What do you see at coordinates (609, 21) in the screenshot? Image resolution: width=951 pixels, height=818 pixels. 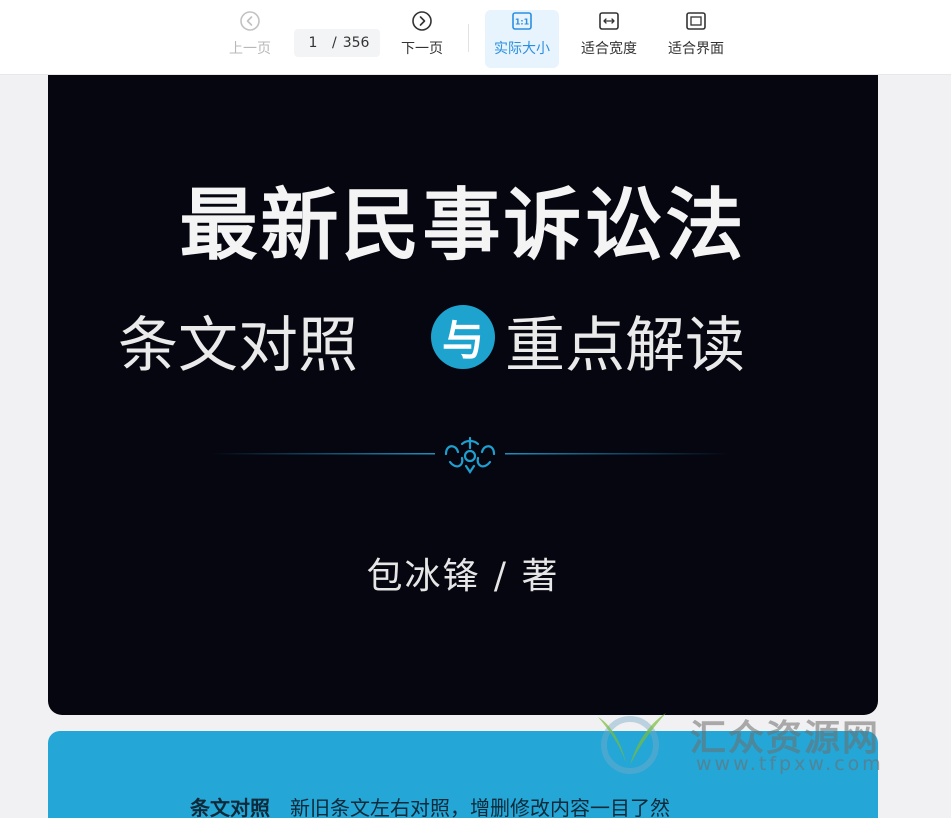 I see `fit-width-icon` at bounding box center [609, 21].